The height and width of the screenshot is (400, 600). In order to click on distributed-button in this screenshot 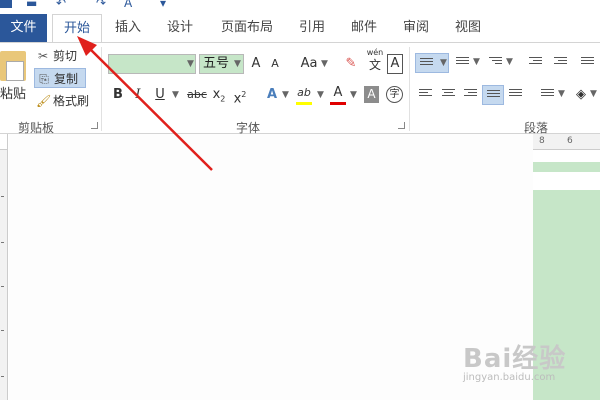, I will do `click(516, 95)`.